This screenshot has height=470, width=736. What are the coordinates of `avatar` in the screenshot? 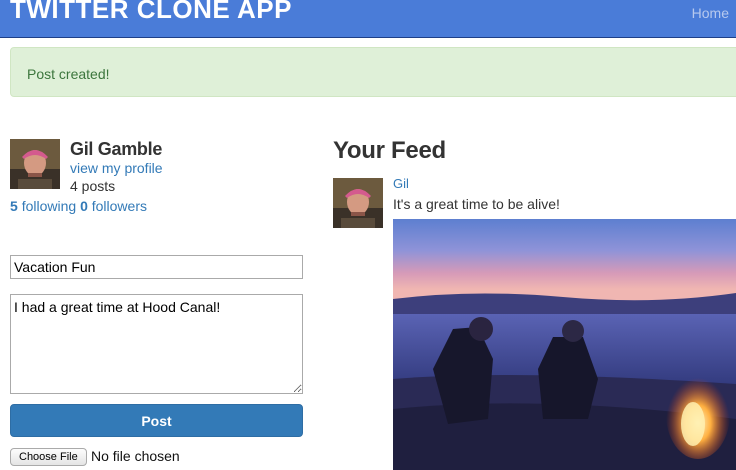 It's located at (35, 164).